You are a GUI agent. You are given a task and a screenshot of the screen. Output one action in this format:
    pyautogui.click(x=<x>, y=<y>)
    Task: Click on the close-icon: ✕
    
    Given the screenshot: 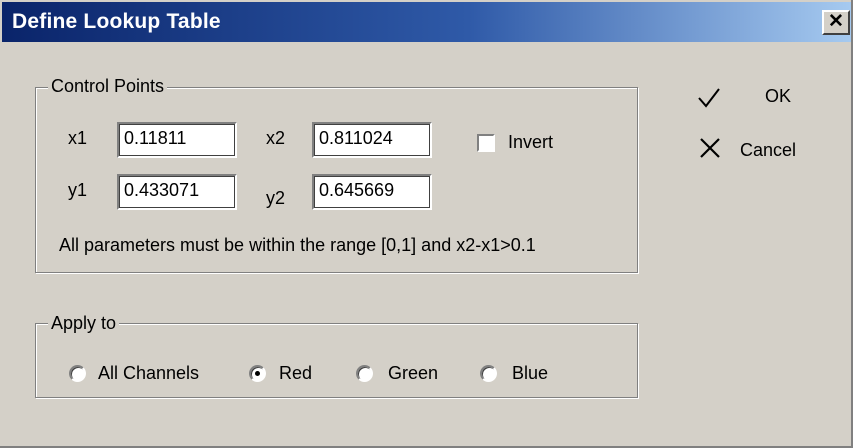 What is the action you would take?
    pyautogui.click(x=836, y=21)
    